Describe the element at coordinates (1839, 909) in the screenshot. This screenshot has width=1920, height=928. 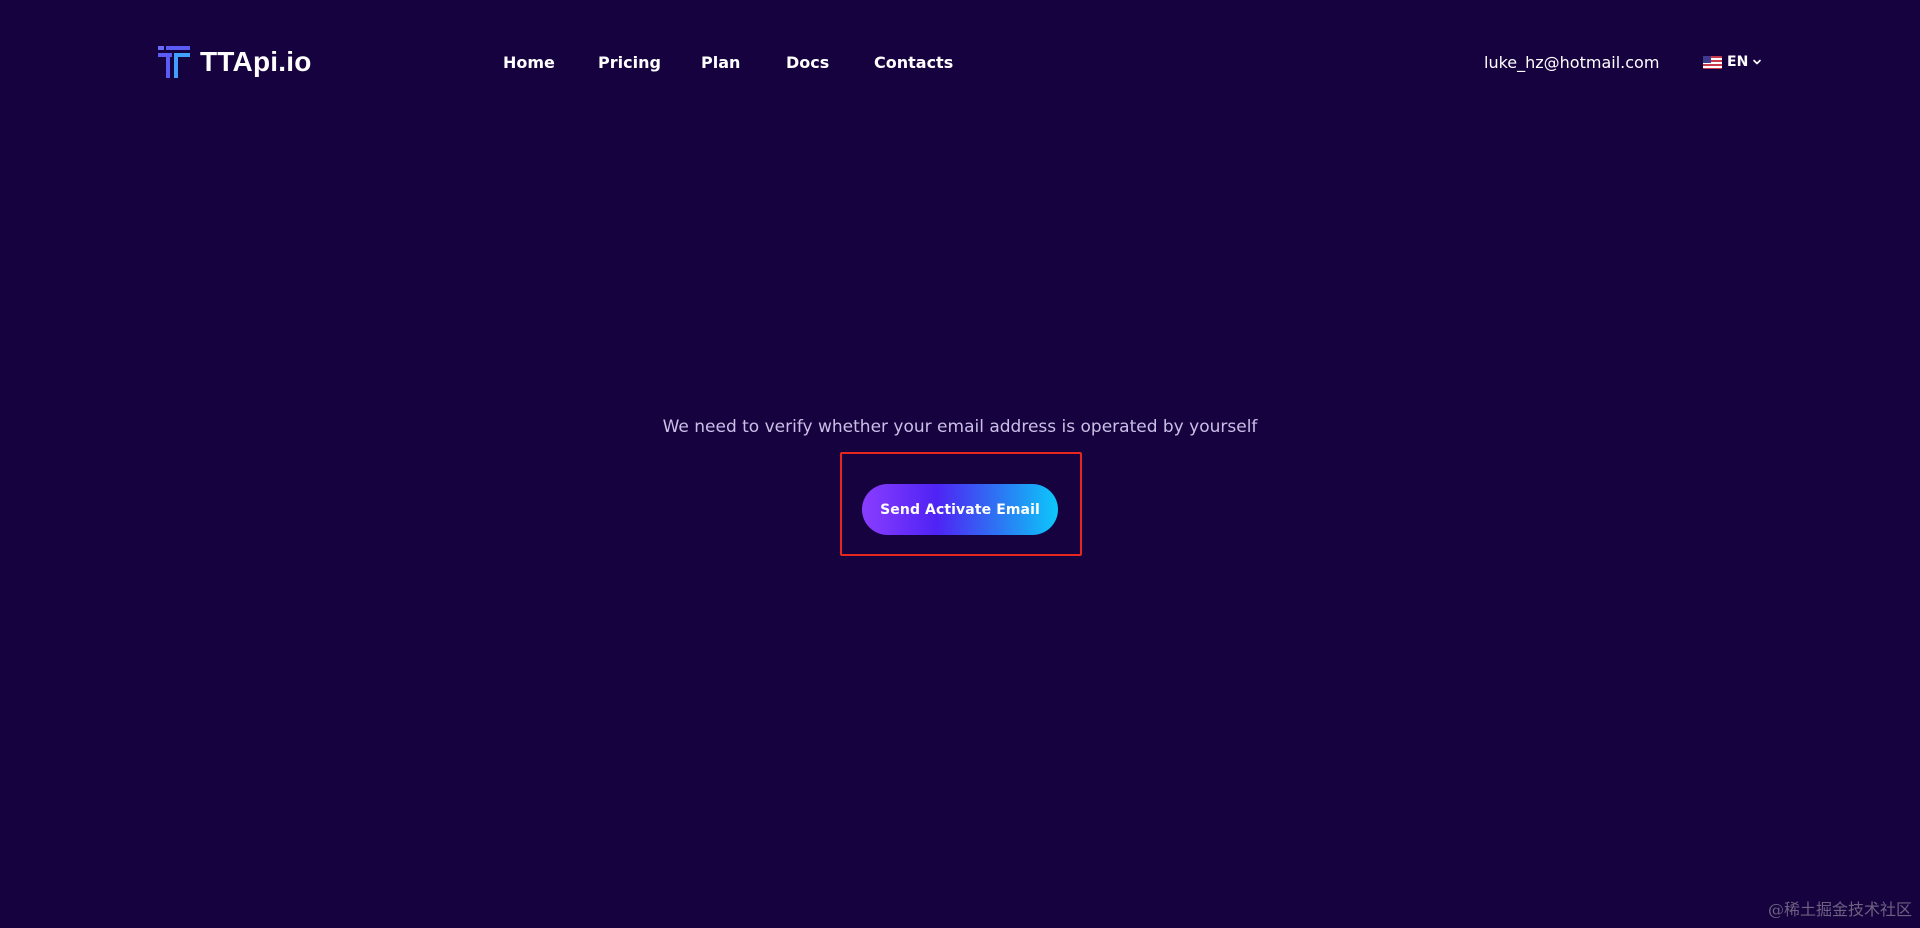
I see `watermark: @稀土掘金技术社区` at that location.